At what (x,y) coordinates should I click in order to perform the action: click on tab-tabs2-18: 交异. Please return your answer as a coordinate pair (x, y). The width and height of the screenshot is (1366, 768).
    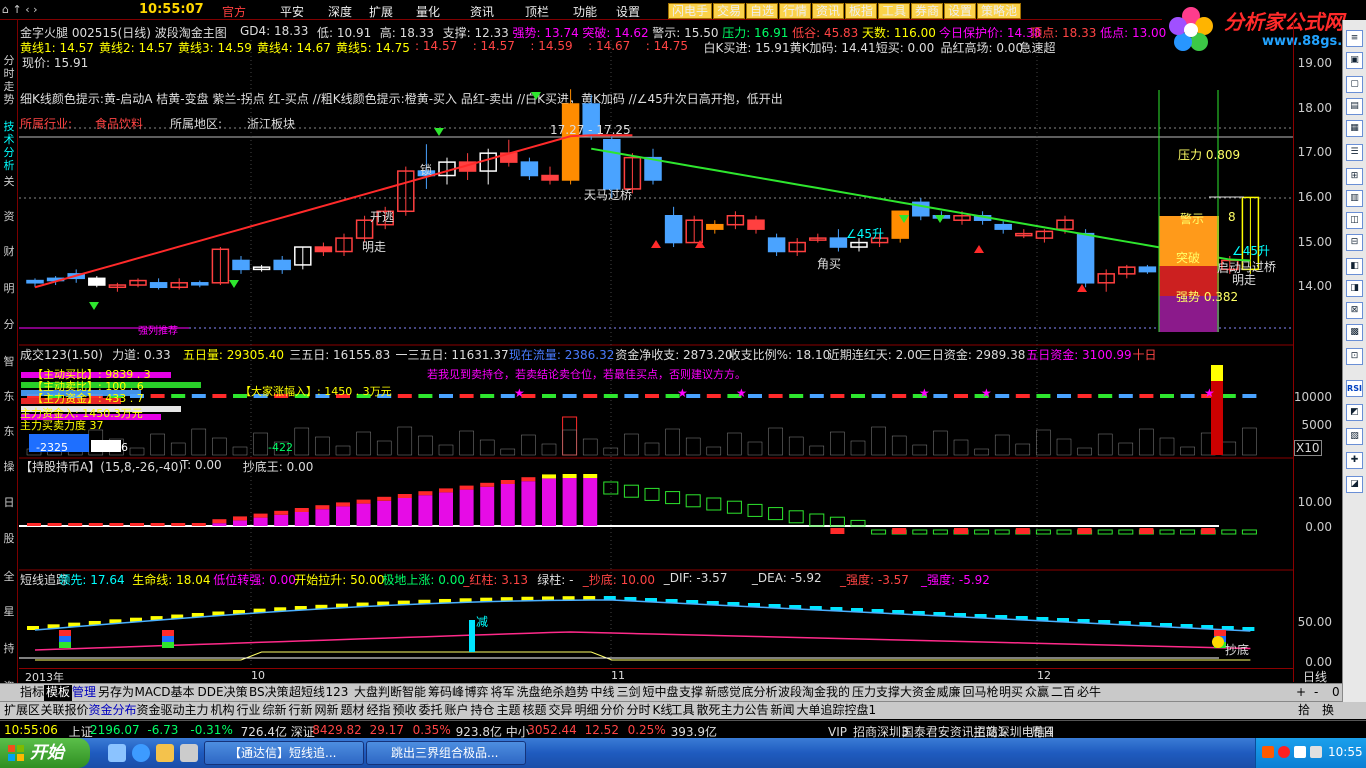
    Looking at the image, I should click on (561, 711).